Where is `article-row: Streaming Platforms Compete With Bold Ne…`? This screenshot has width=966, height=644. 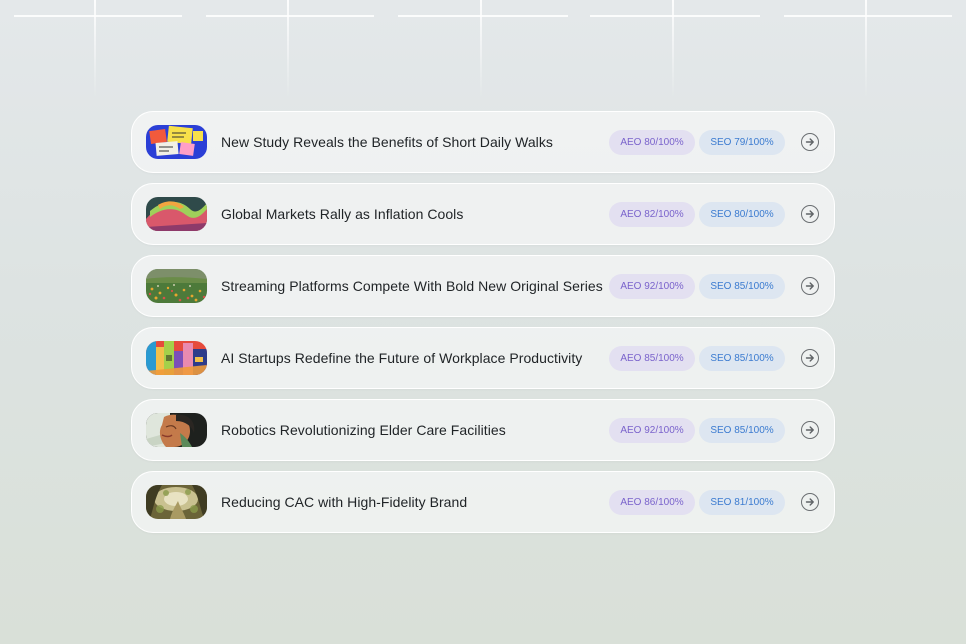 article-row: Streaming Platforms Compete With Bold Ne… is located at coordinates (483, 286).